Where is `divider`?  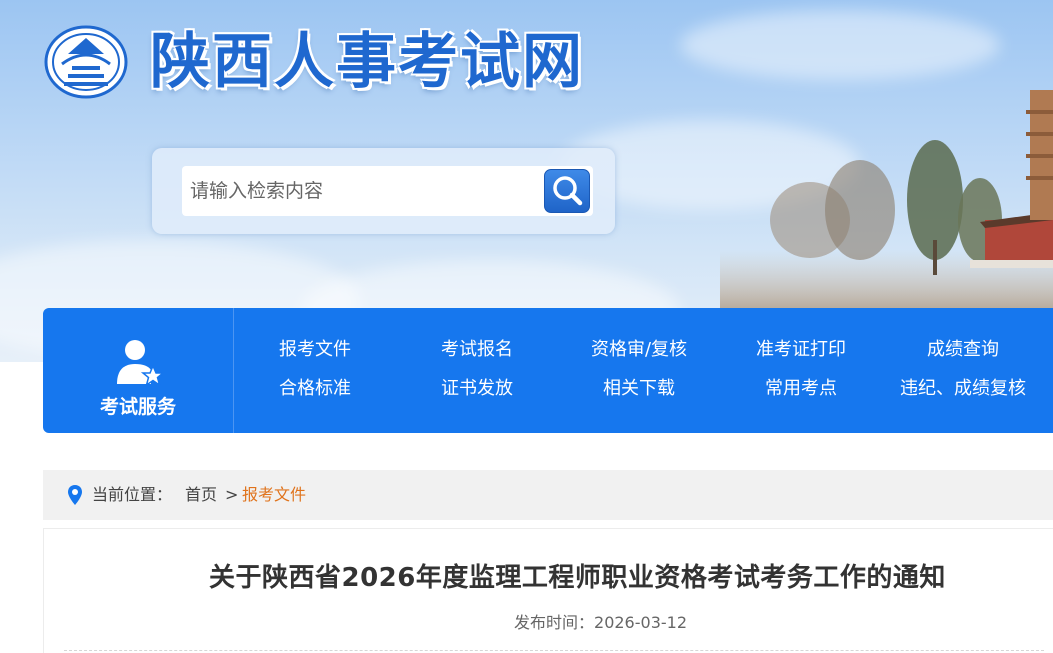 divider is located at coordinates (554, 650).